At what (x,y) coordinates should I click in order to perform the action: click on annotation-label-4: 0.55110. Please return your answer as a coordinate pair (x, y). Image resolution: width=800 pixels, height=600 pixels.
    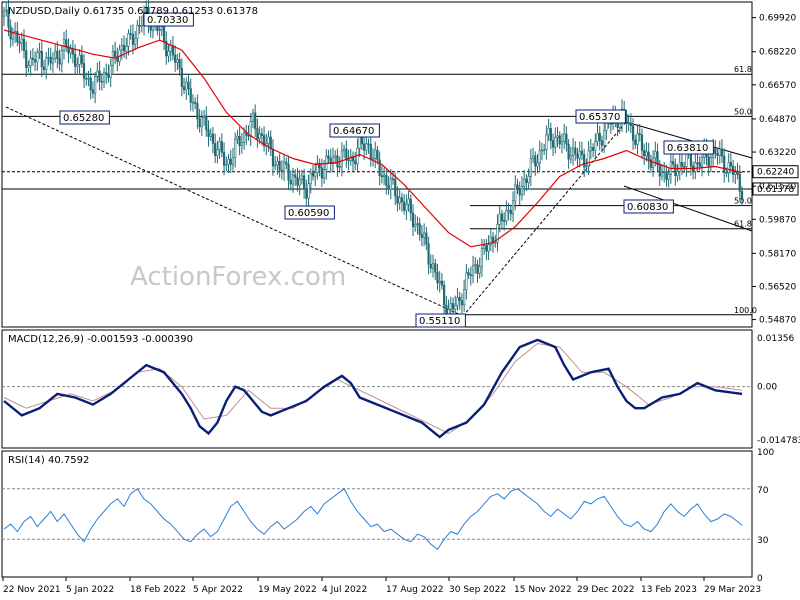
    Looking at the image, I should click on (439, 321).